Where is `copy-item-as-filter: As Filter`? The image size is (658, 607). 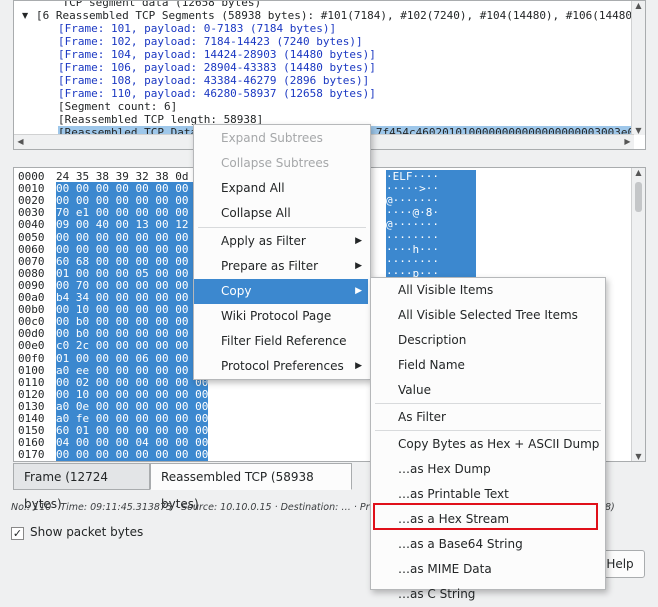
copy-item-as-filter: As Filter is located at coordinates (487, 417).